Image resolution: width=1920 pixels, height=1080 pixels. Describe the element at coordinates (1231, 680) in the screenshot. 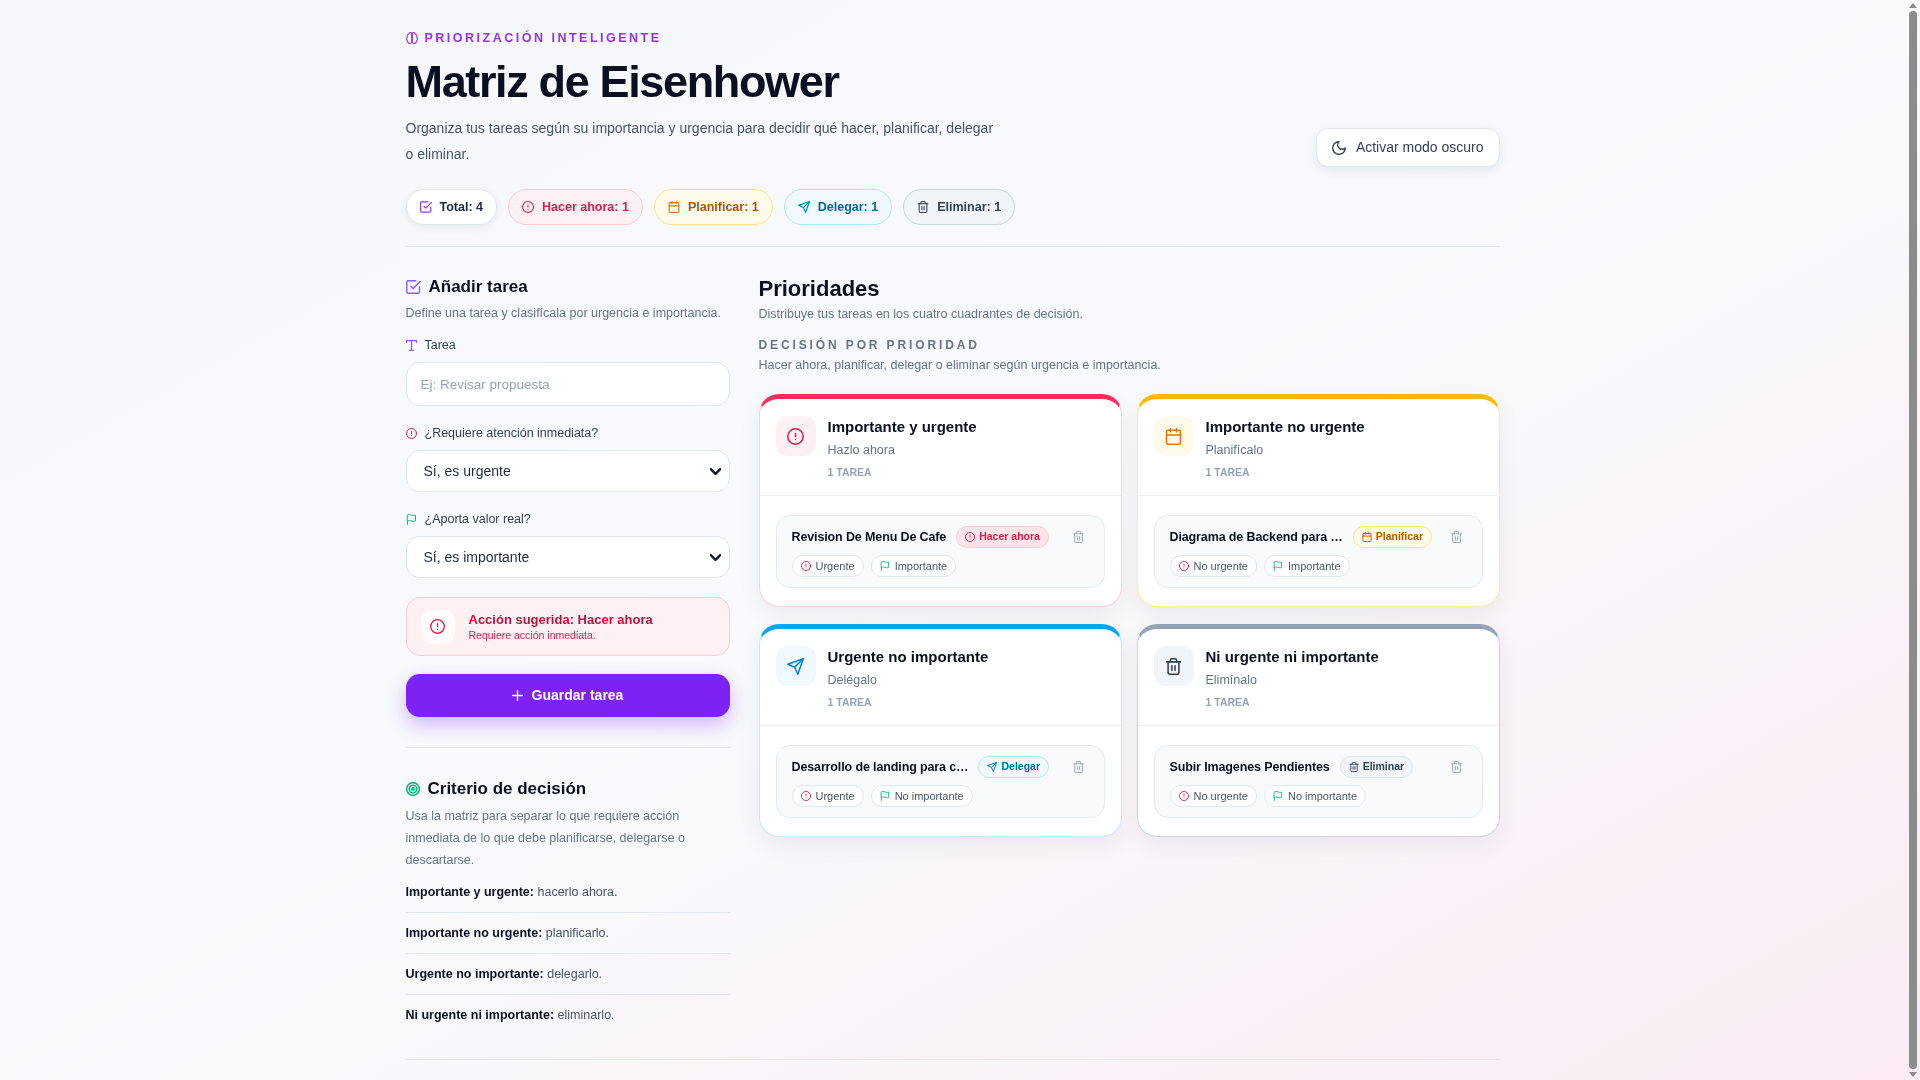

I see `quadrant-subtitle: Elimínalo` at that location.